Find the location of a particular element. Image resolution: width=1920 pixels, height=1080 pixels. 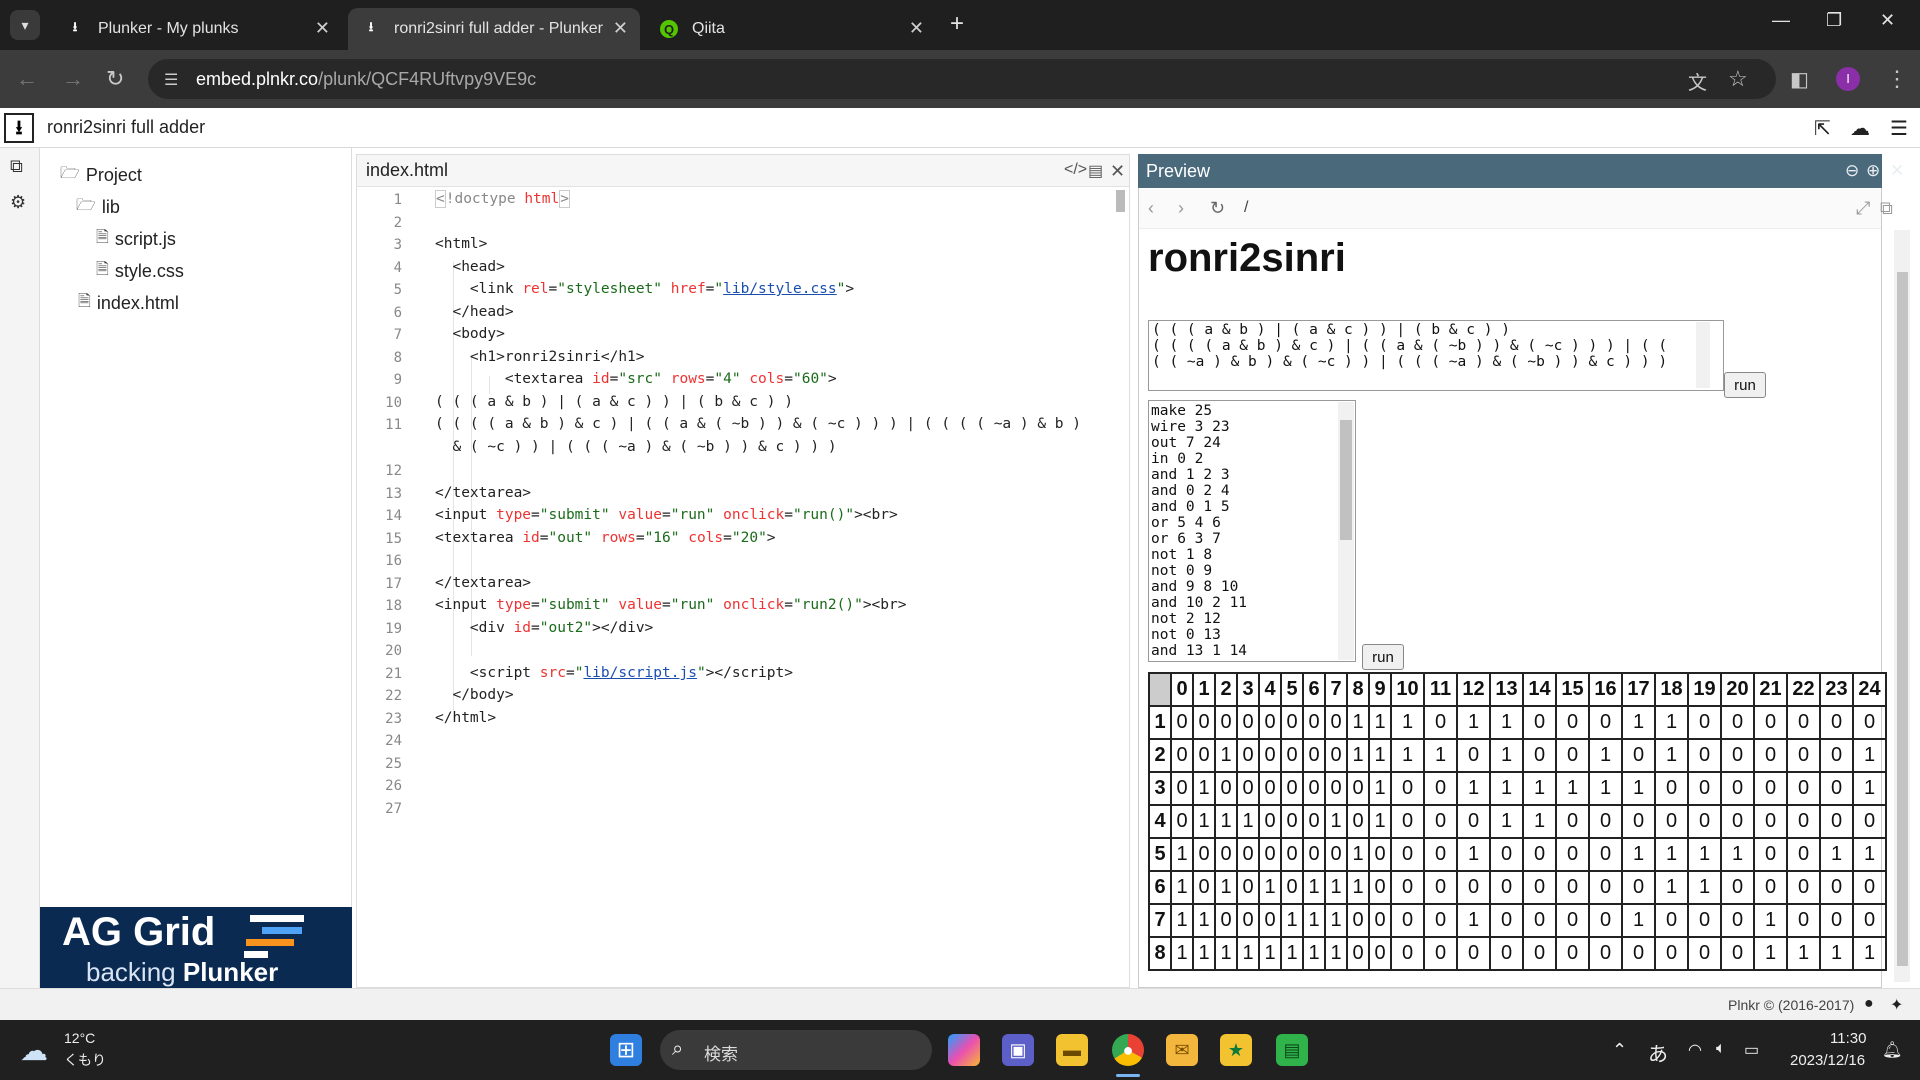

profile-avatar: I is located at coordinates (1848, 79).